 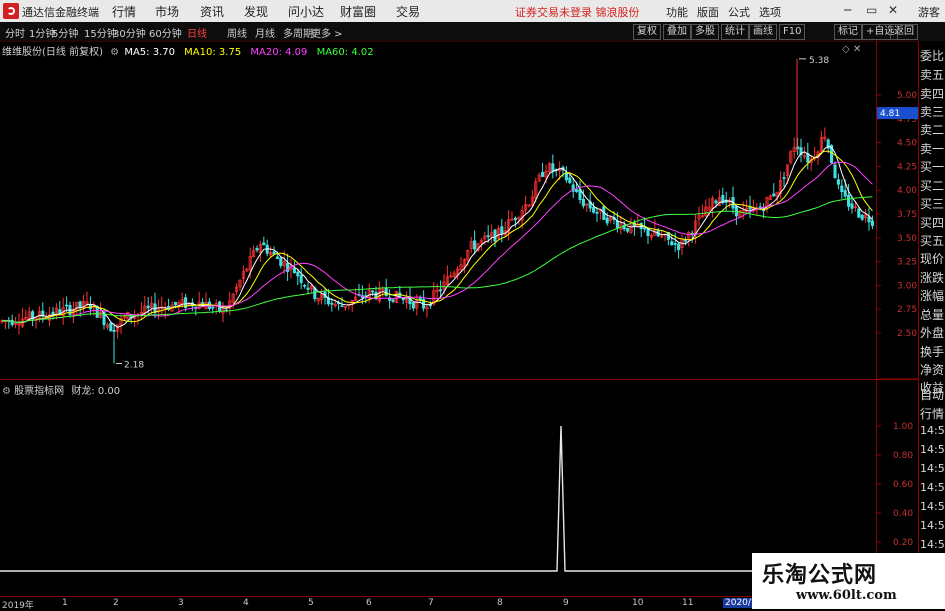 What do you see at coordinates (129, 32) in the screenshot?
I see `tab-timeframe-4: 30分钟` at bounding box center [129, 32].